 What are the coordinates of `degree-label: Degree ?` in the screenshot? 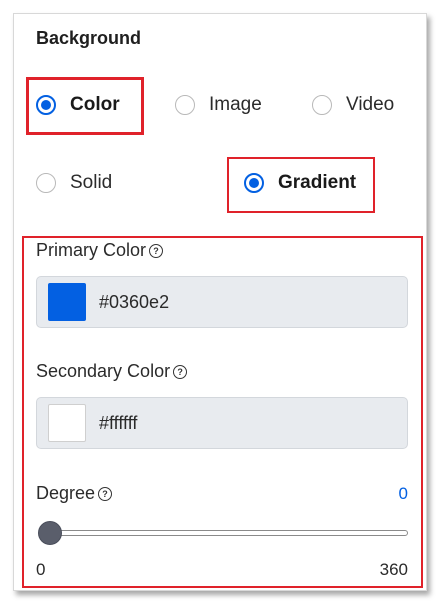 It's located at (74, 493).